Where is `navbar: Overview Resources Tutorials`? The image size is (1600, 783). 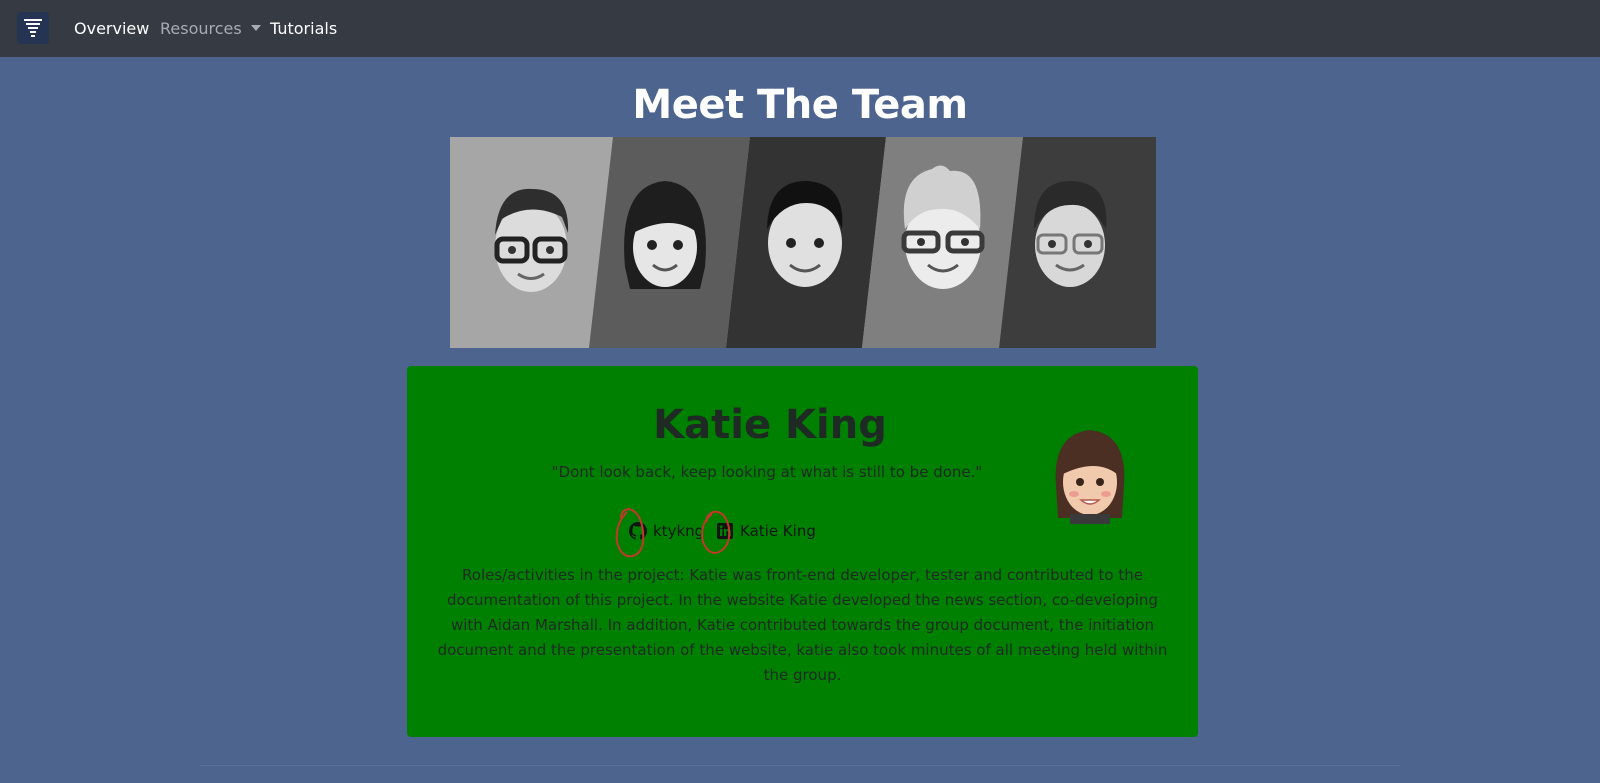 navbar: Overview Resources Tutorials is located at coordinates (800, 28).